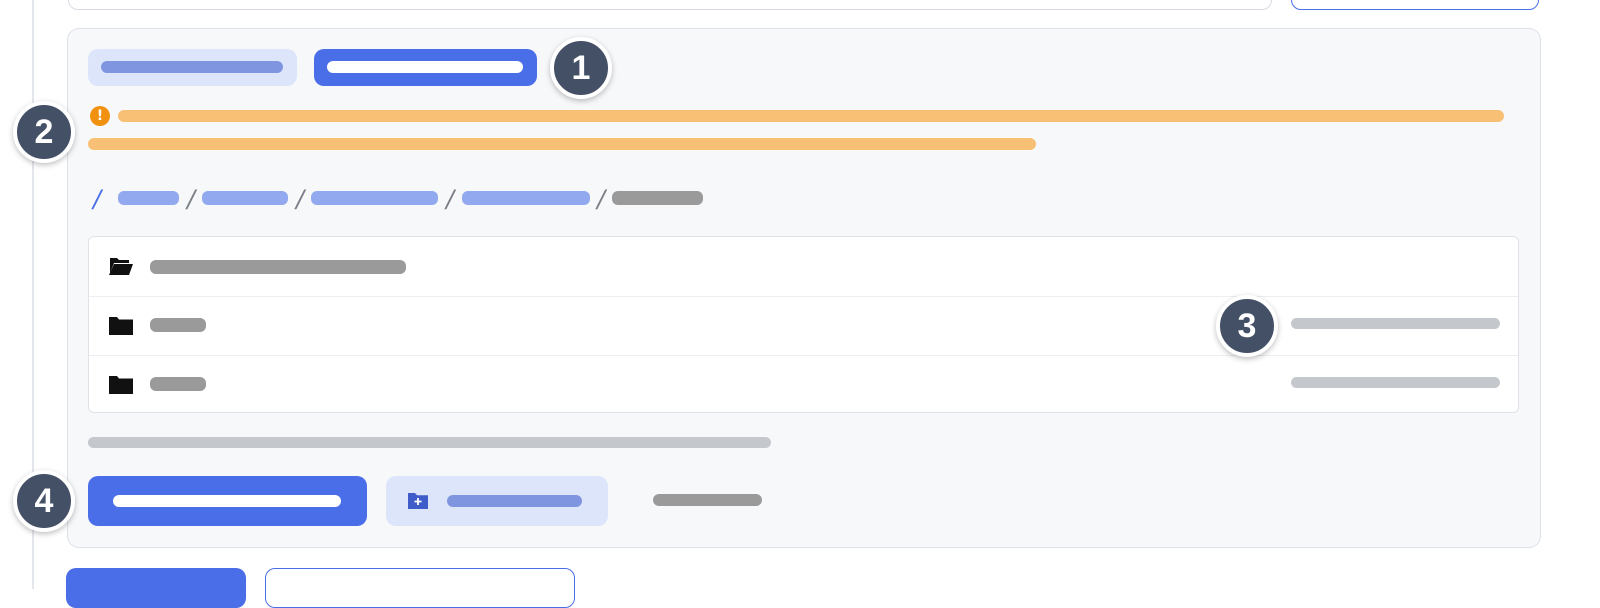  I want to click on bottom-outline-button, so click(420, 588).